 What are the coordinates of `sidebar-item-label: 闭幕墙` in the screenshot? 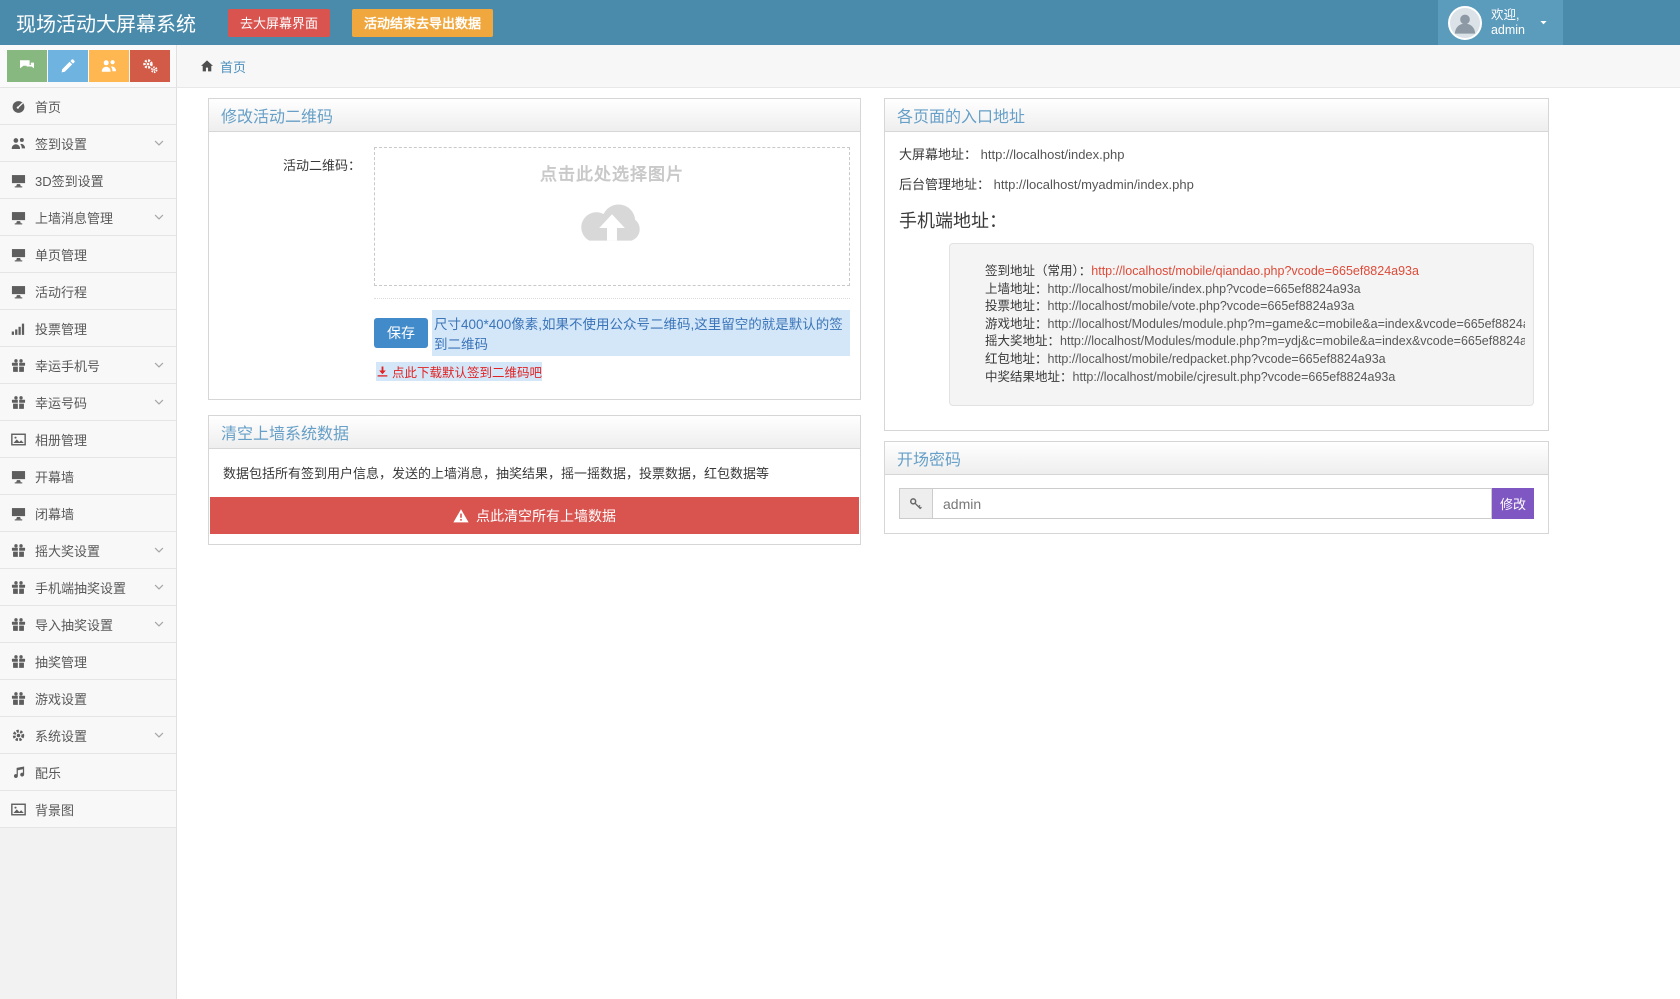 It's located at (55, 514).